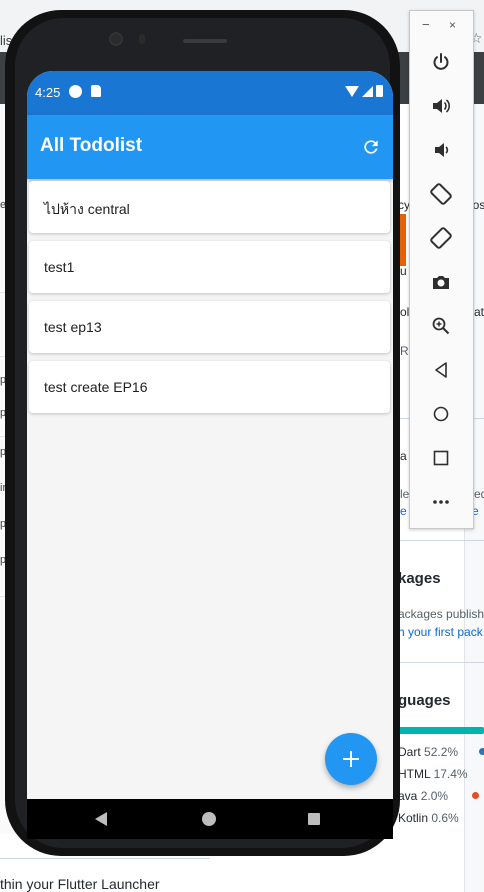 The width and height of the screenshot is (484, 892). I want to click on volume-down-button, so click(441, 150).